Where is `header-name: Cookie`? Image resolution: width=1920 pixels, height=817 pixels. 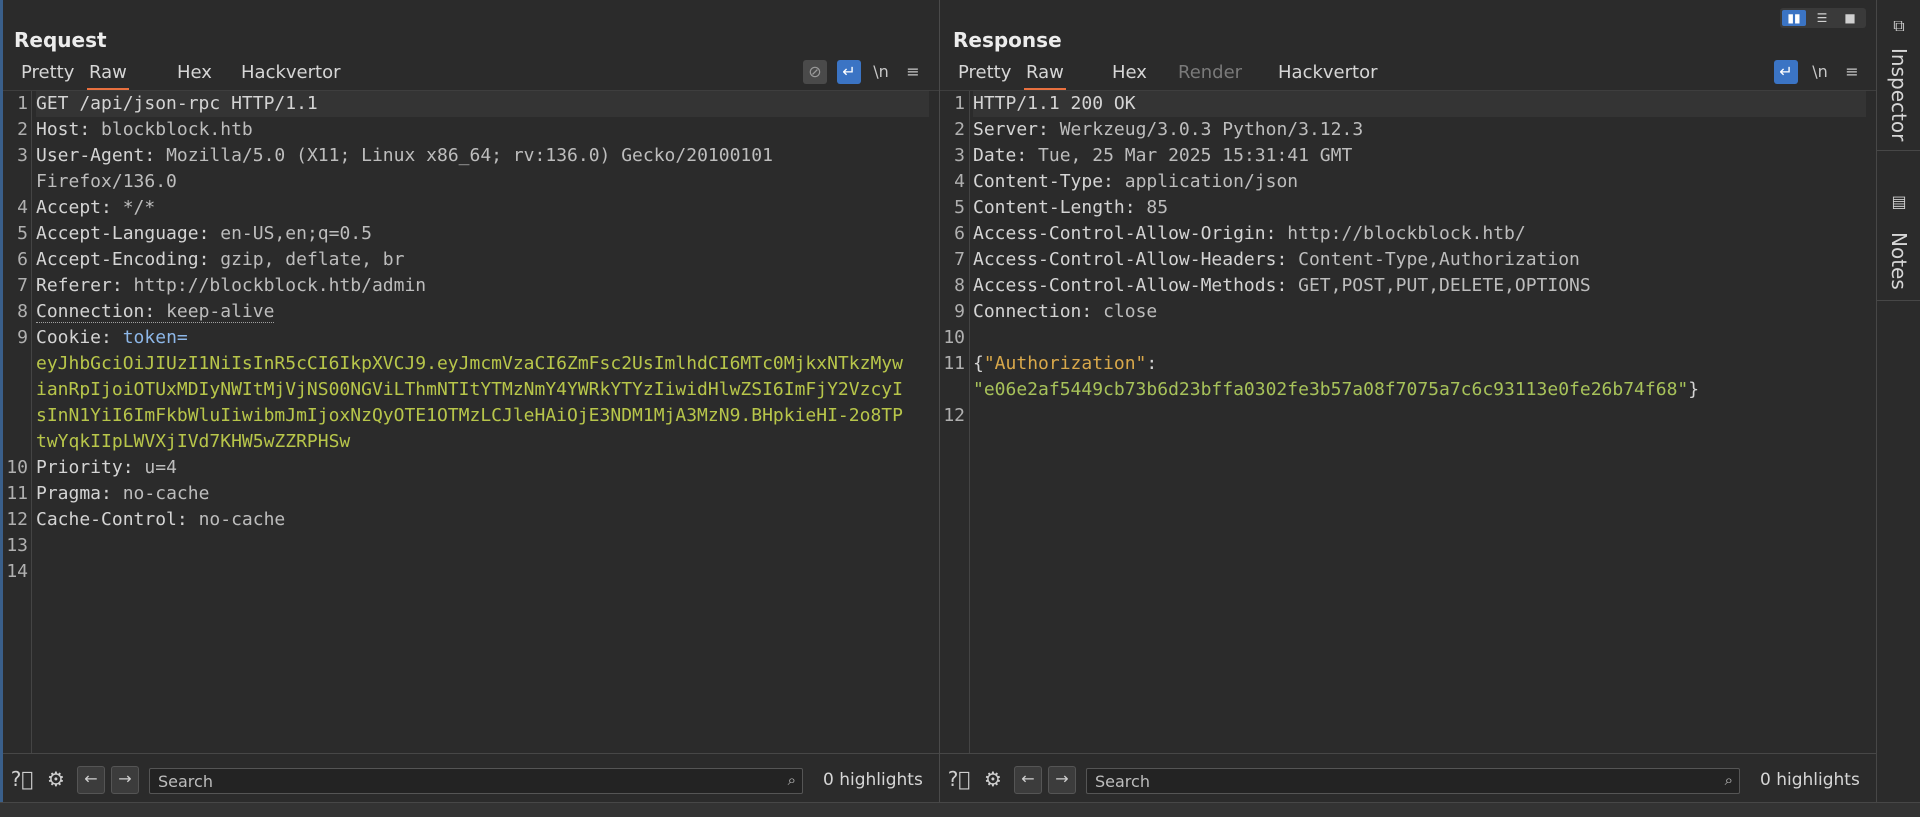
header-name: Cookie is located at coordinates (69, 337).